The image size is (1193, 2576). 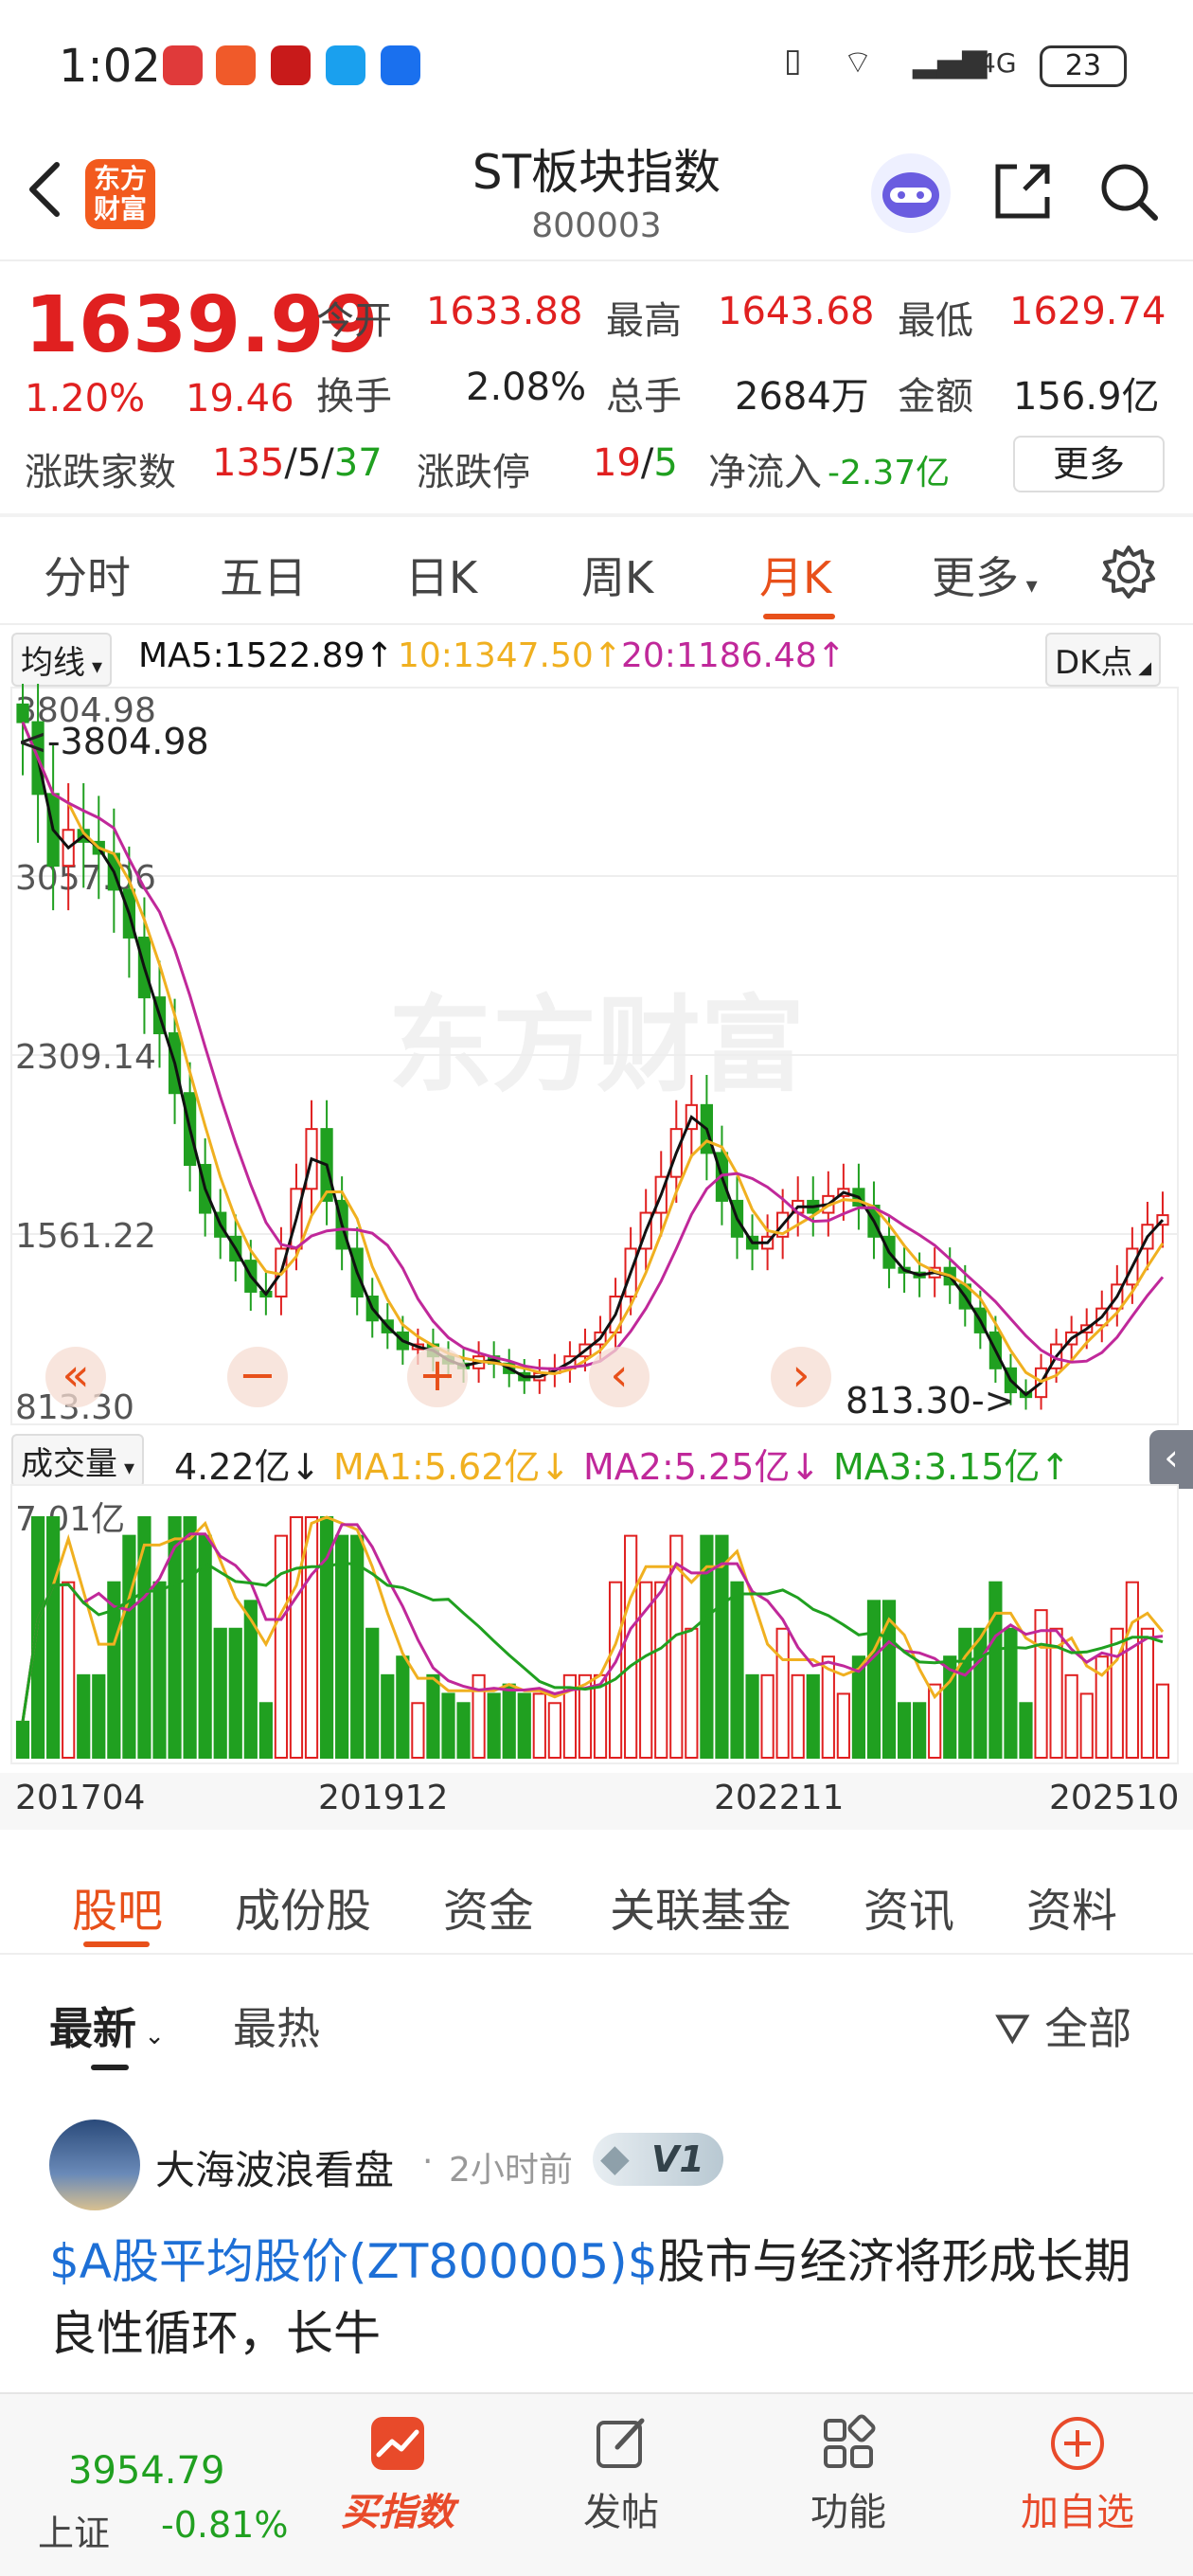 I want to click on caret-down-icon: ▾, so click(x=1028, y=585).